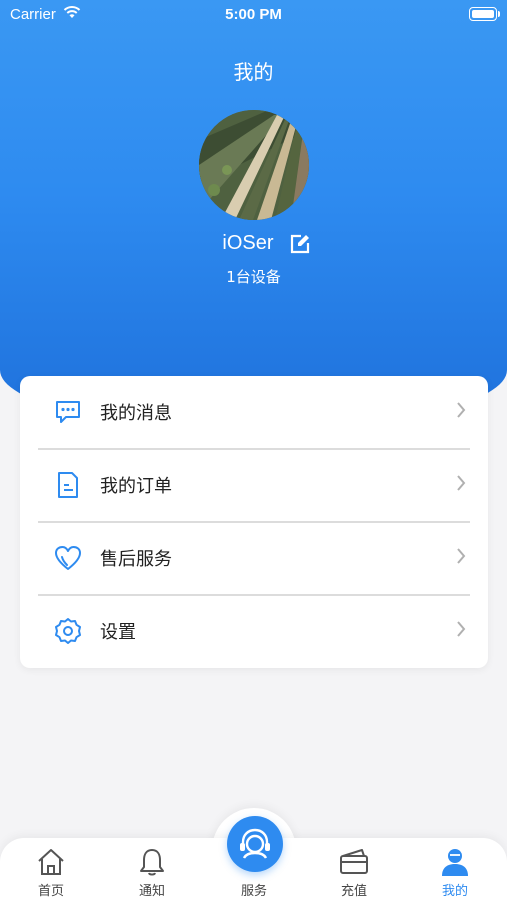  What do you see at coordinates (354, 861) in the screenshot?
I see `card-icon` at bounding box center [354, 861].